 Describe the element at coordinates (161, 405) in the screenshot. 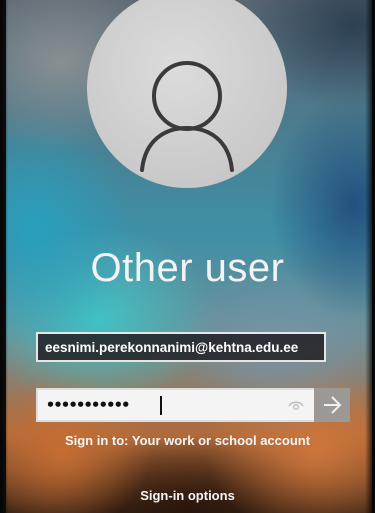

I see `text-caret` at that location.